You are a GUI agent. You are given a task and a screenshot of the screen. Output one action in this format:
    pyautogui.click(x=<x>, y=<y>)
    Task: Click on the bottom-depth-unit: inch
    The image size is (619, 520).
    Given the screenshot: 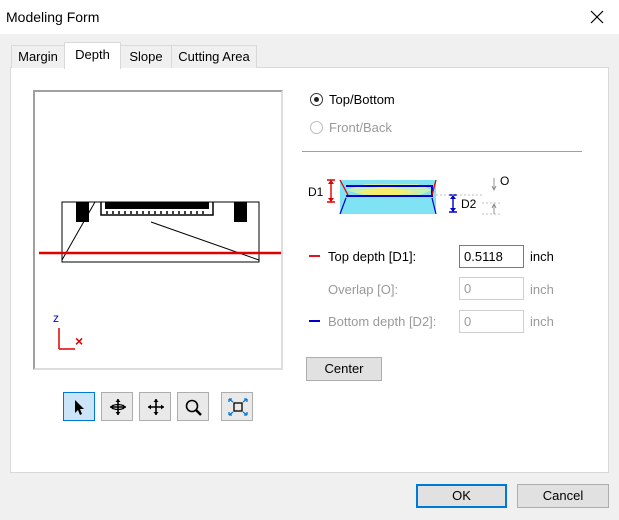 What is the action you would take?
    pyautogui.click(x=542, y=321)
    